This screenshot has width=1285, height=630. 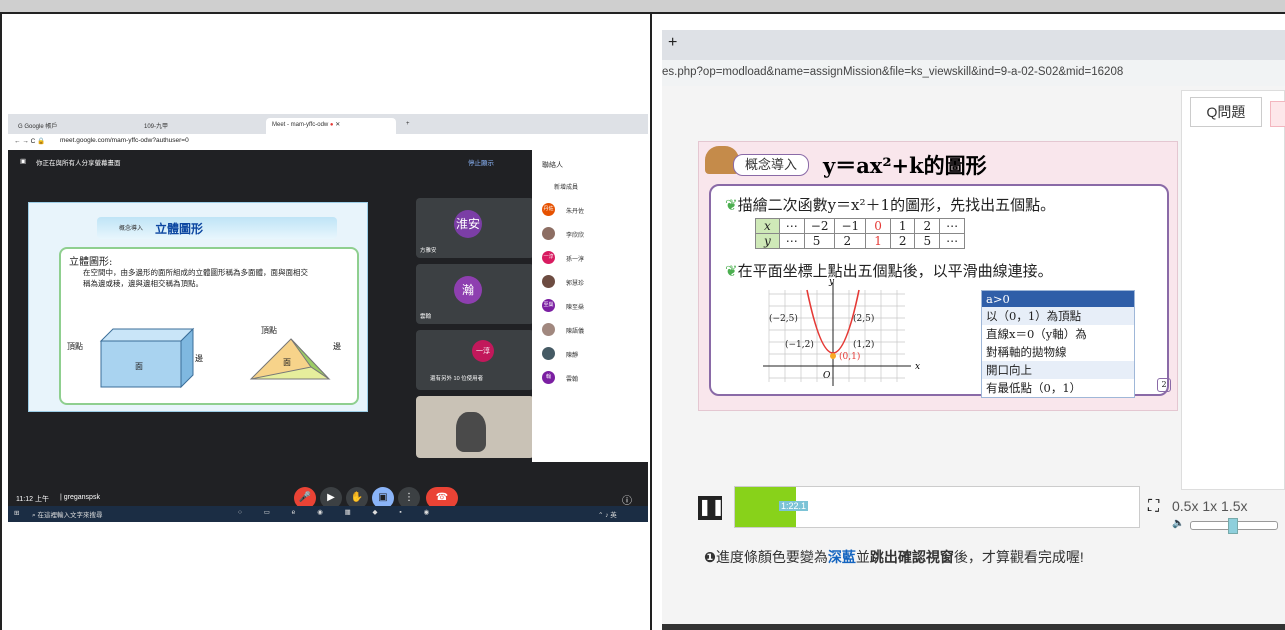 I want to click on contact-name: 陳靜, so click(x=572, y=356).